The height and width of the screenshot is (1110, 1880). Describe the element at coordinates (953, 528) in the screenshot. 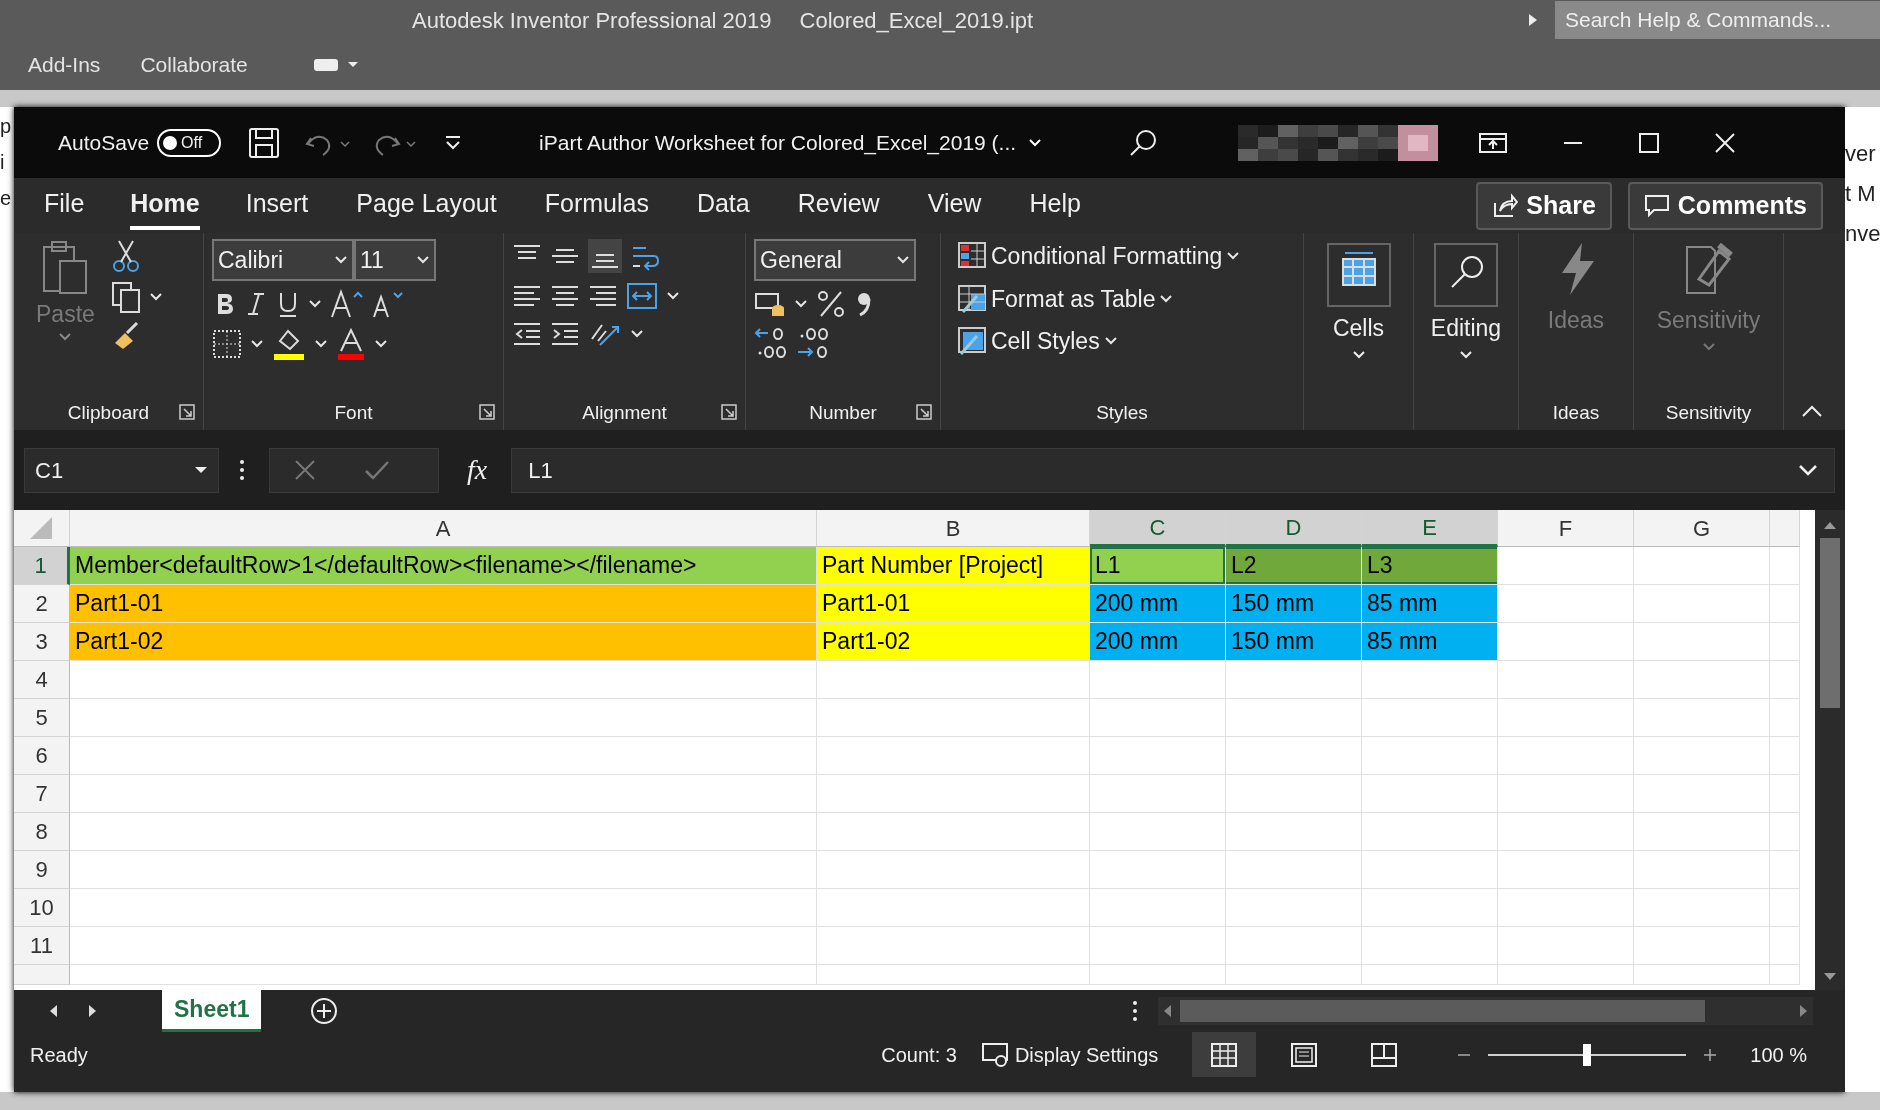

I see `column-header: B` at that location.